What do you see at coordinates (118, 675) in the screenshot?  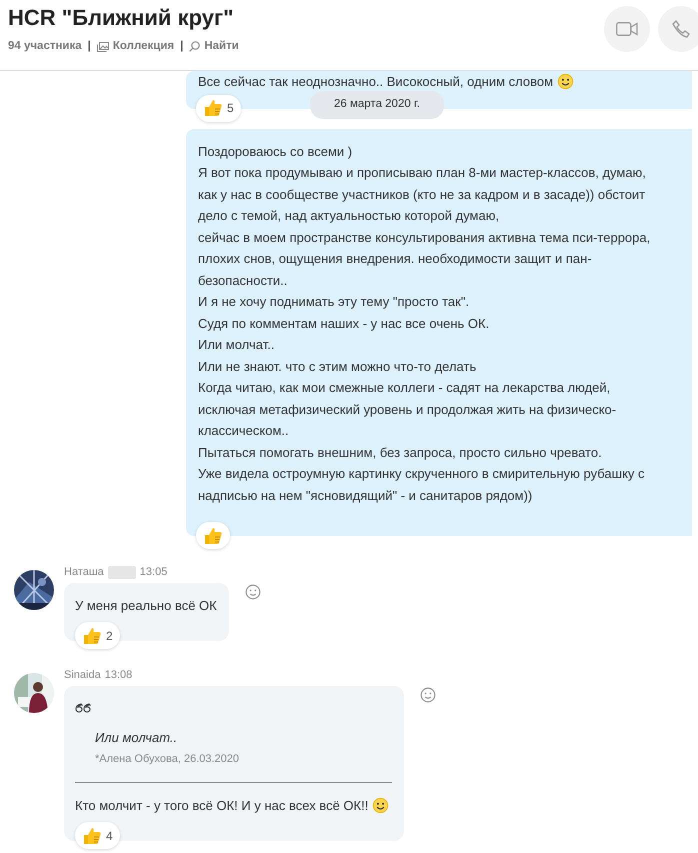 I see `message-time: 13:08` at bounding box center [118, 675].